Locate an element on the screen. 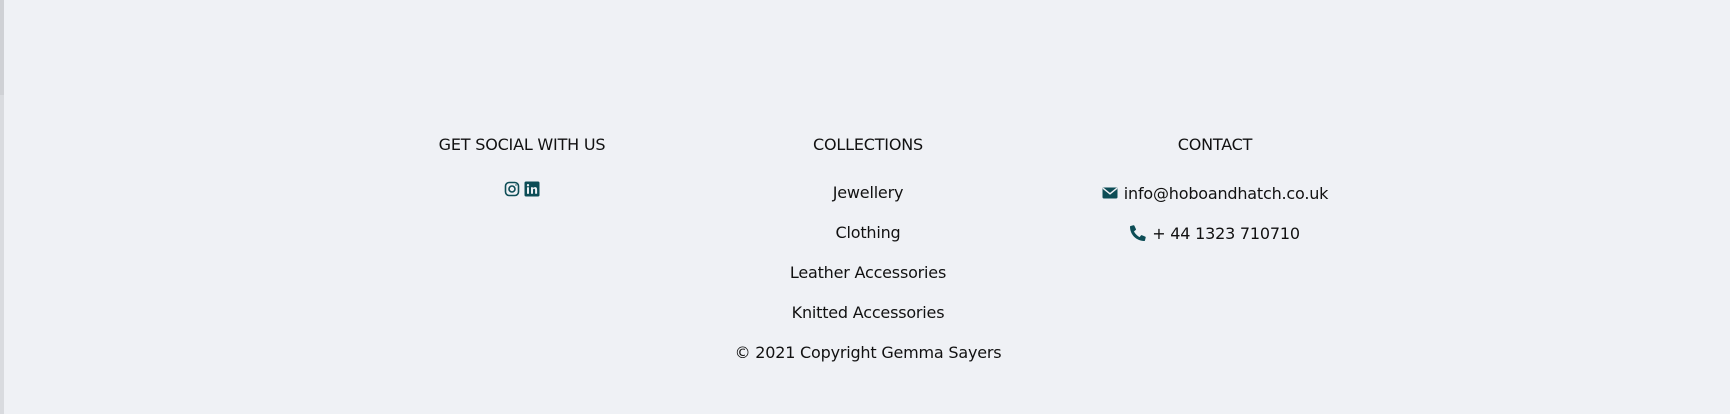 The image size is (1730, 414). instagram-icon is located at coordinates (512, 189).